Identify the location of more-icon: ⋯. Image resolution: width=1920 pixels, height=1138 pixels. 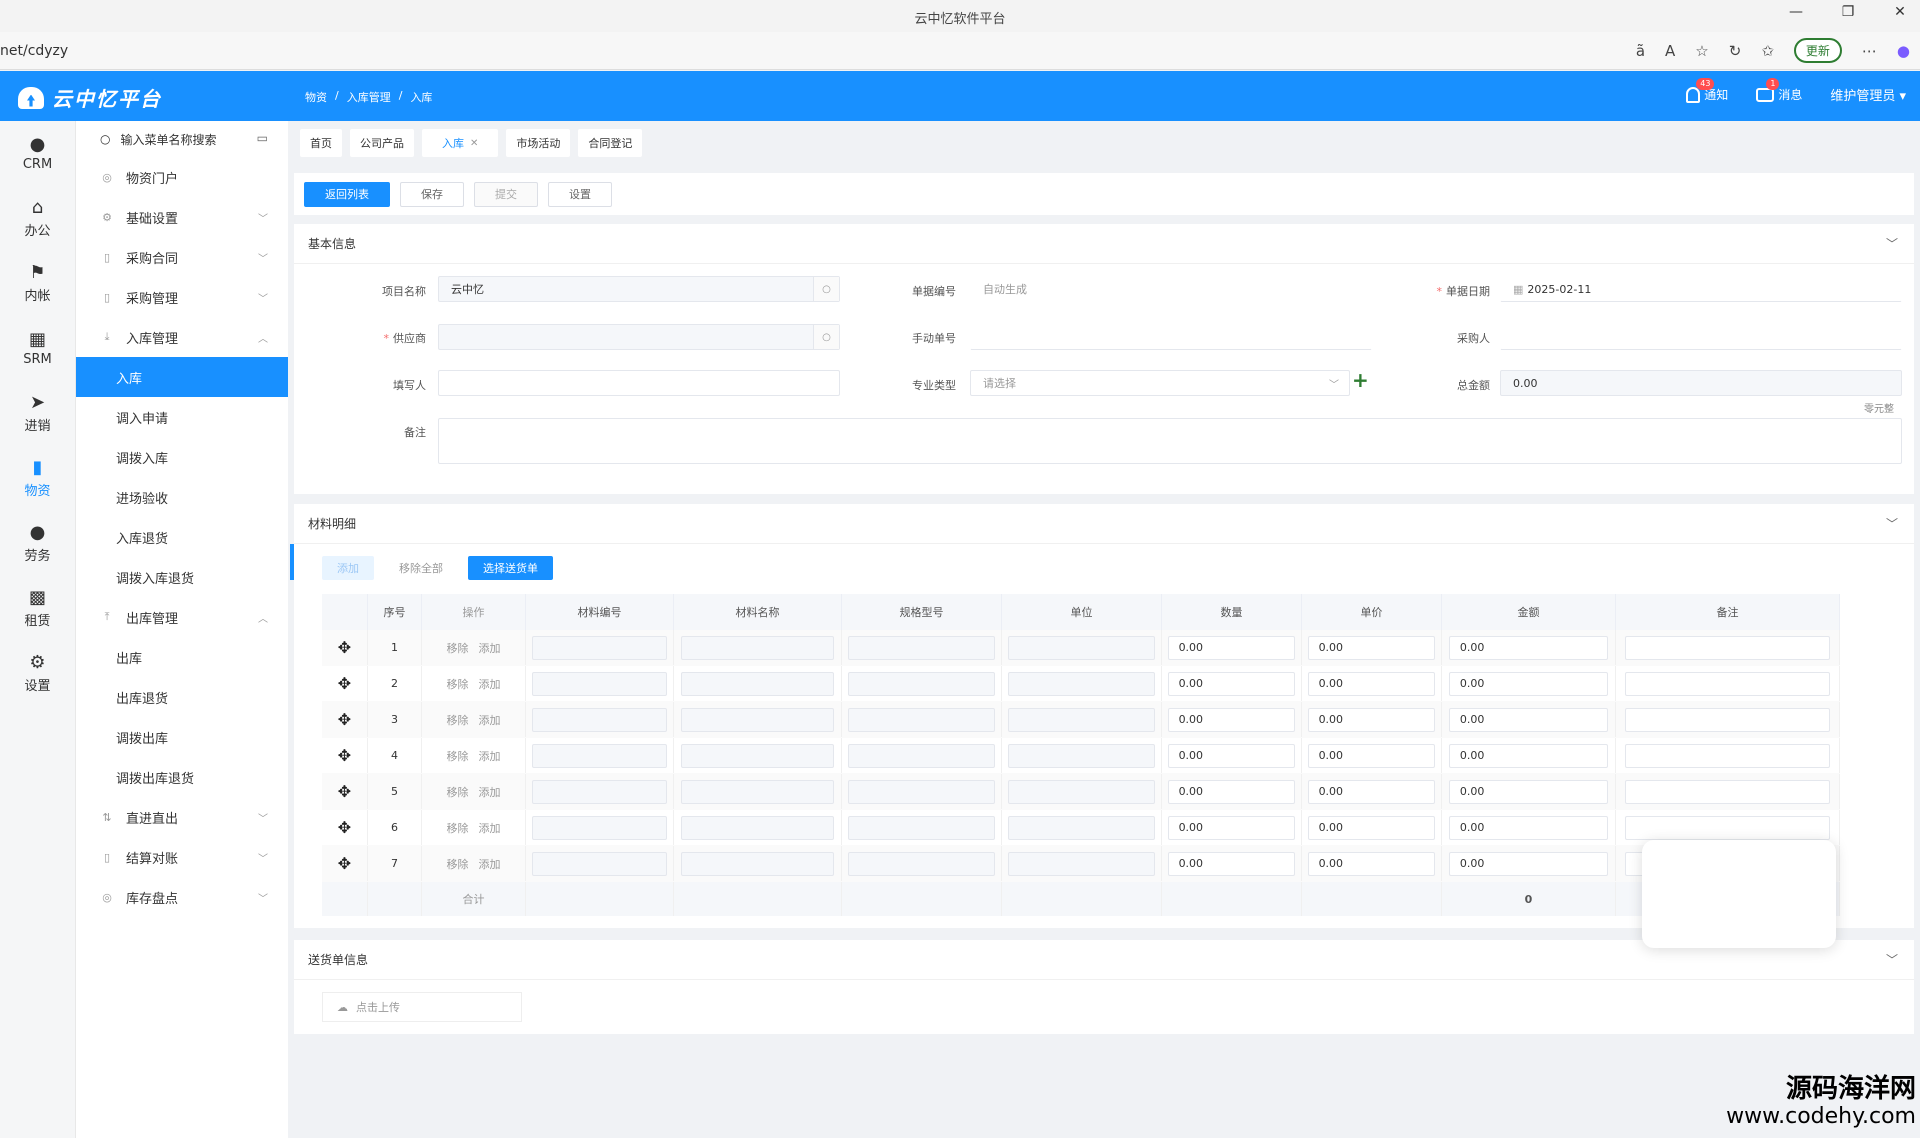
(1869, 51).